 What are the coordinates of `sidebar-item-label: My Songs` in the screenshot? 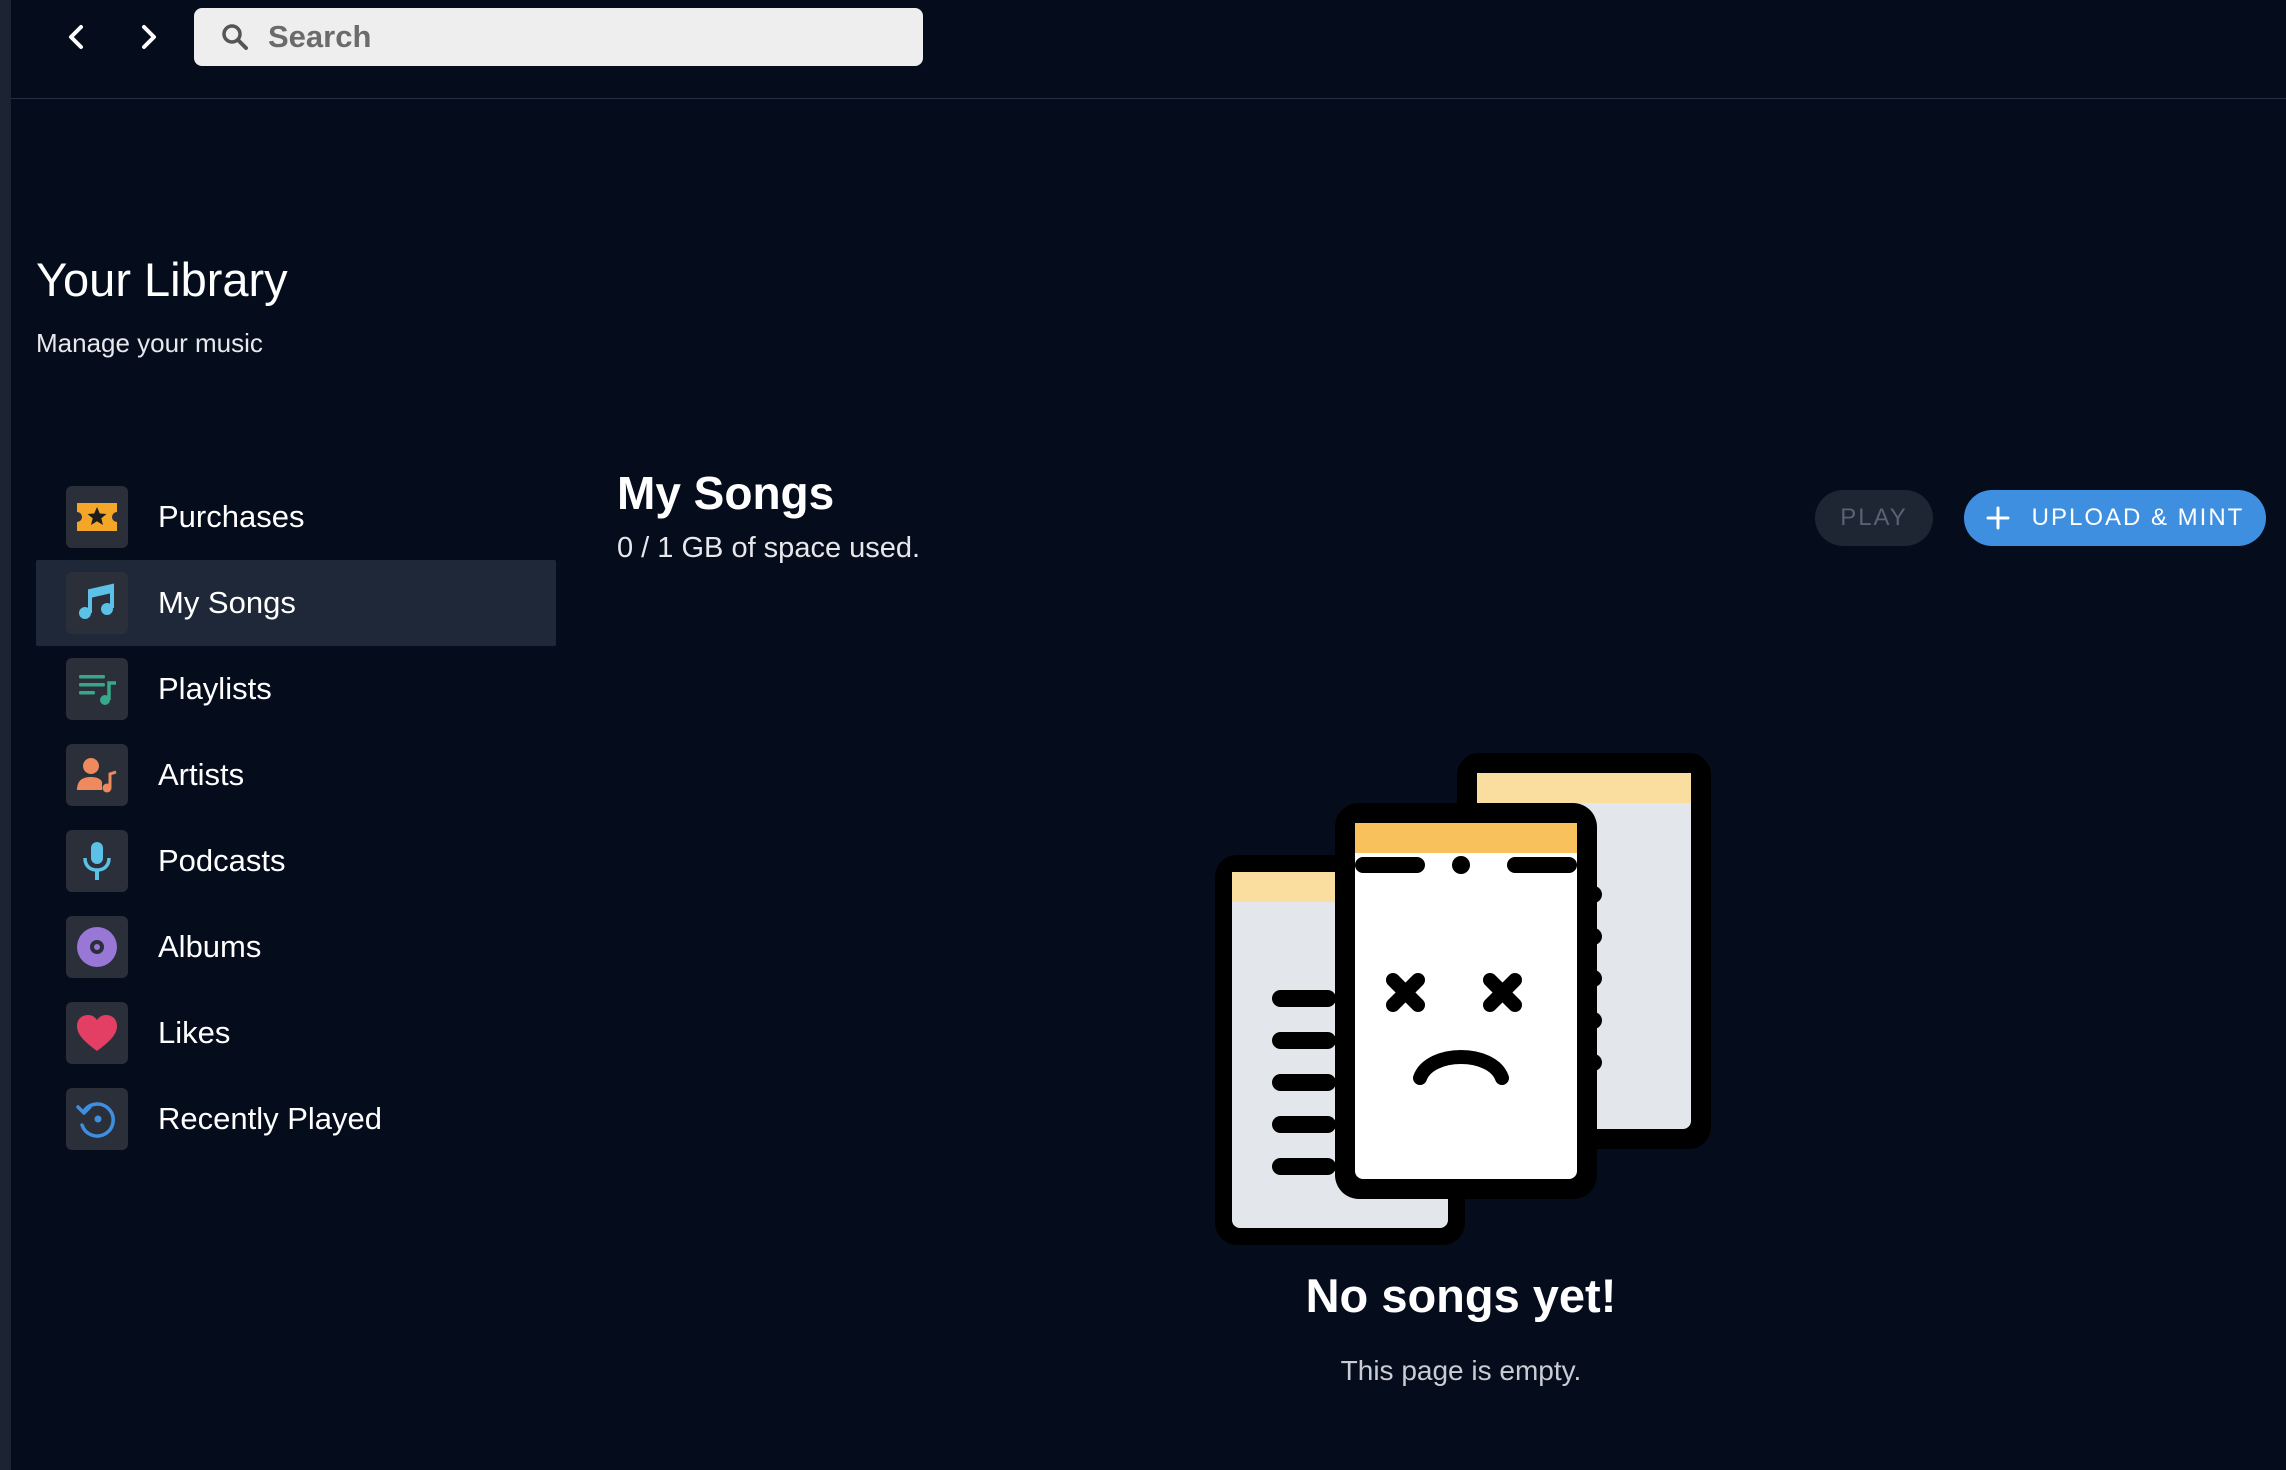 It's located at (227, 602).